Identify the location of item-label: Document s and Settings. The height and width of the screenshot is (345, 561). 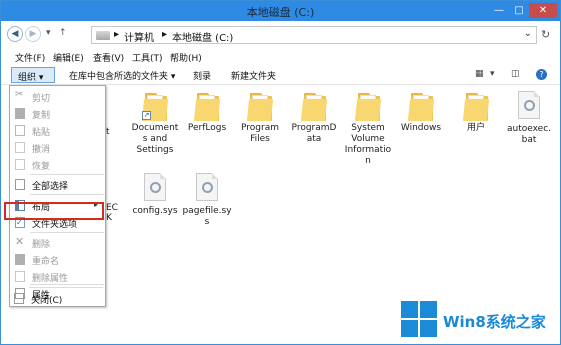
(155, 139).